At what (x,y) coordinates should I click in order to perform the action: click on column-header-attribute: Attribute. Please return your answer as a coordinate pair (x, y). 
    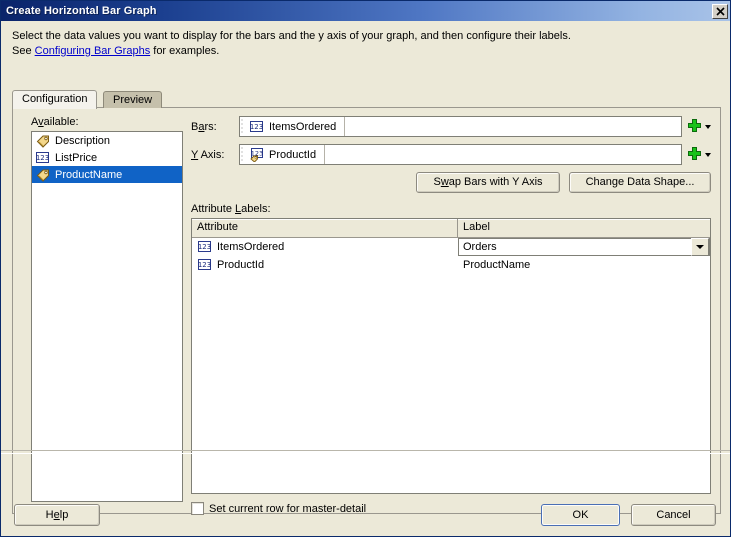
    Looking at the image, I should click on (325, 228).